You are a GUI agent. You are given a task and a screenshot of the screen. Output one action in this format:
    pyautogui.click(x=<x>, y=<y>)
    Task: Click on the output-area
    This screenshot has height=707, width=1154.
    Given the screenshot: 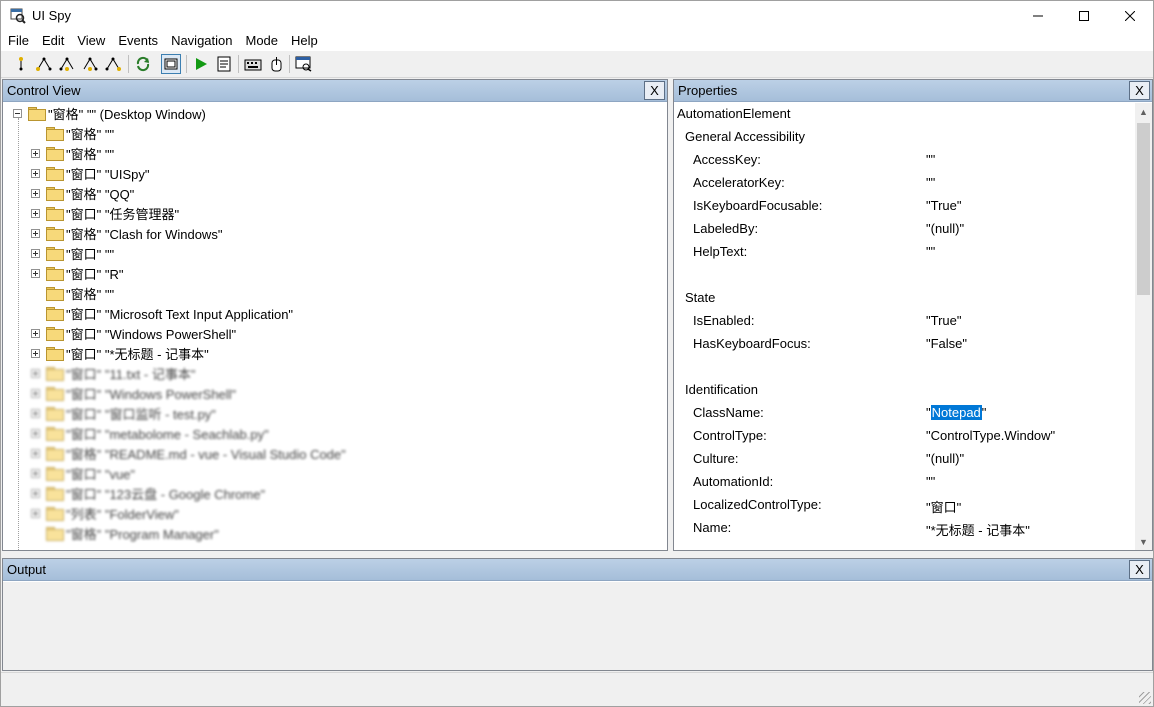 What is the action you would take?
    pyautogui.click(x=577, y=626)
    